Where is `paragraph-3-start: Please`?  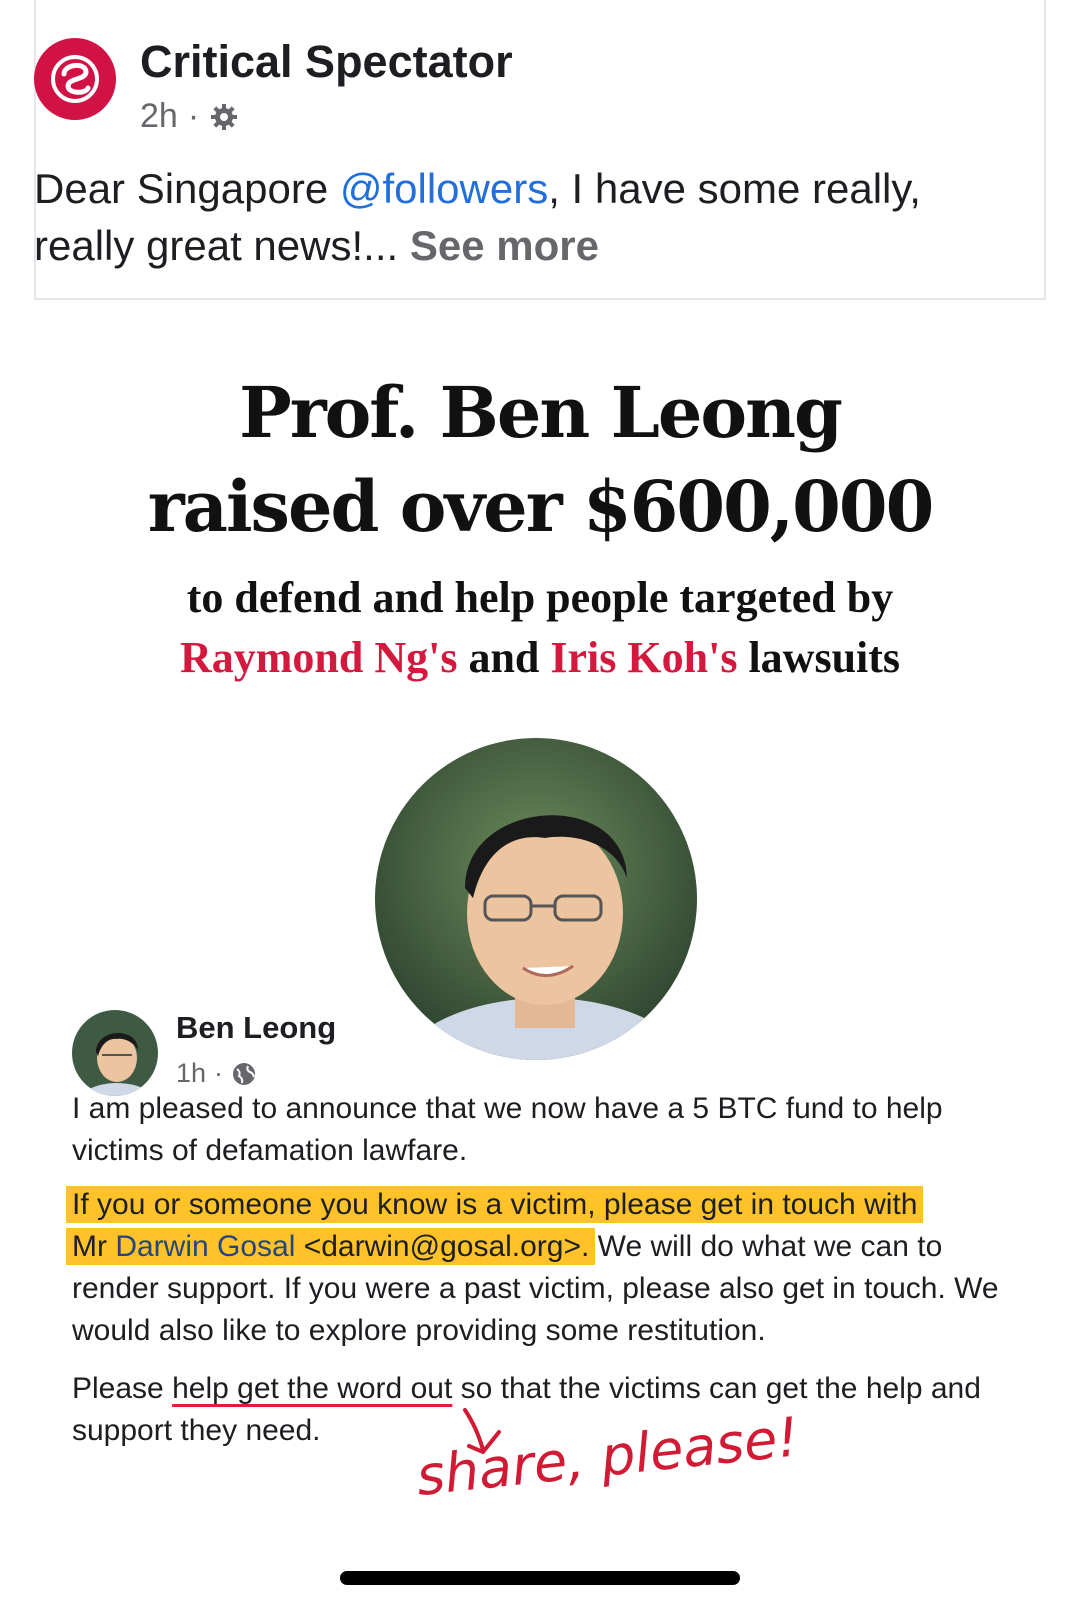
paragraph-3-start: Please is located at coordinates (122, 1388).